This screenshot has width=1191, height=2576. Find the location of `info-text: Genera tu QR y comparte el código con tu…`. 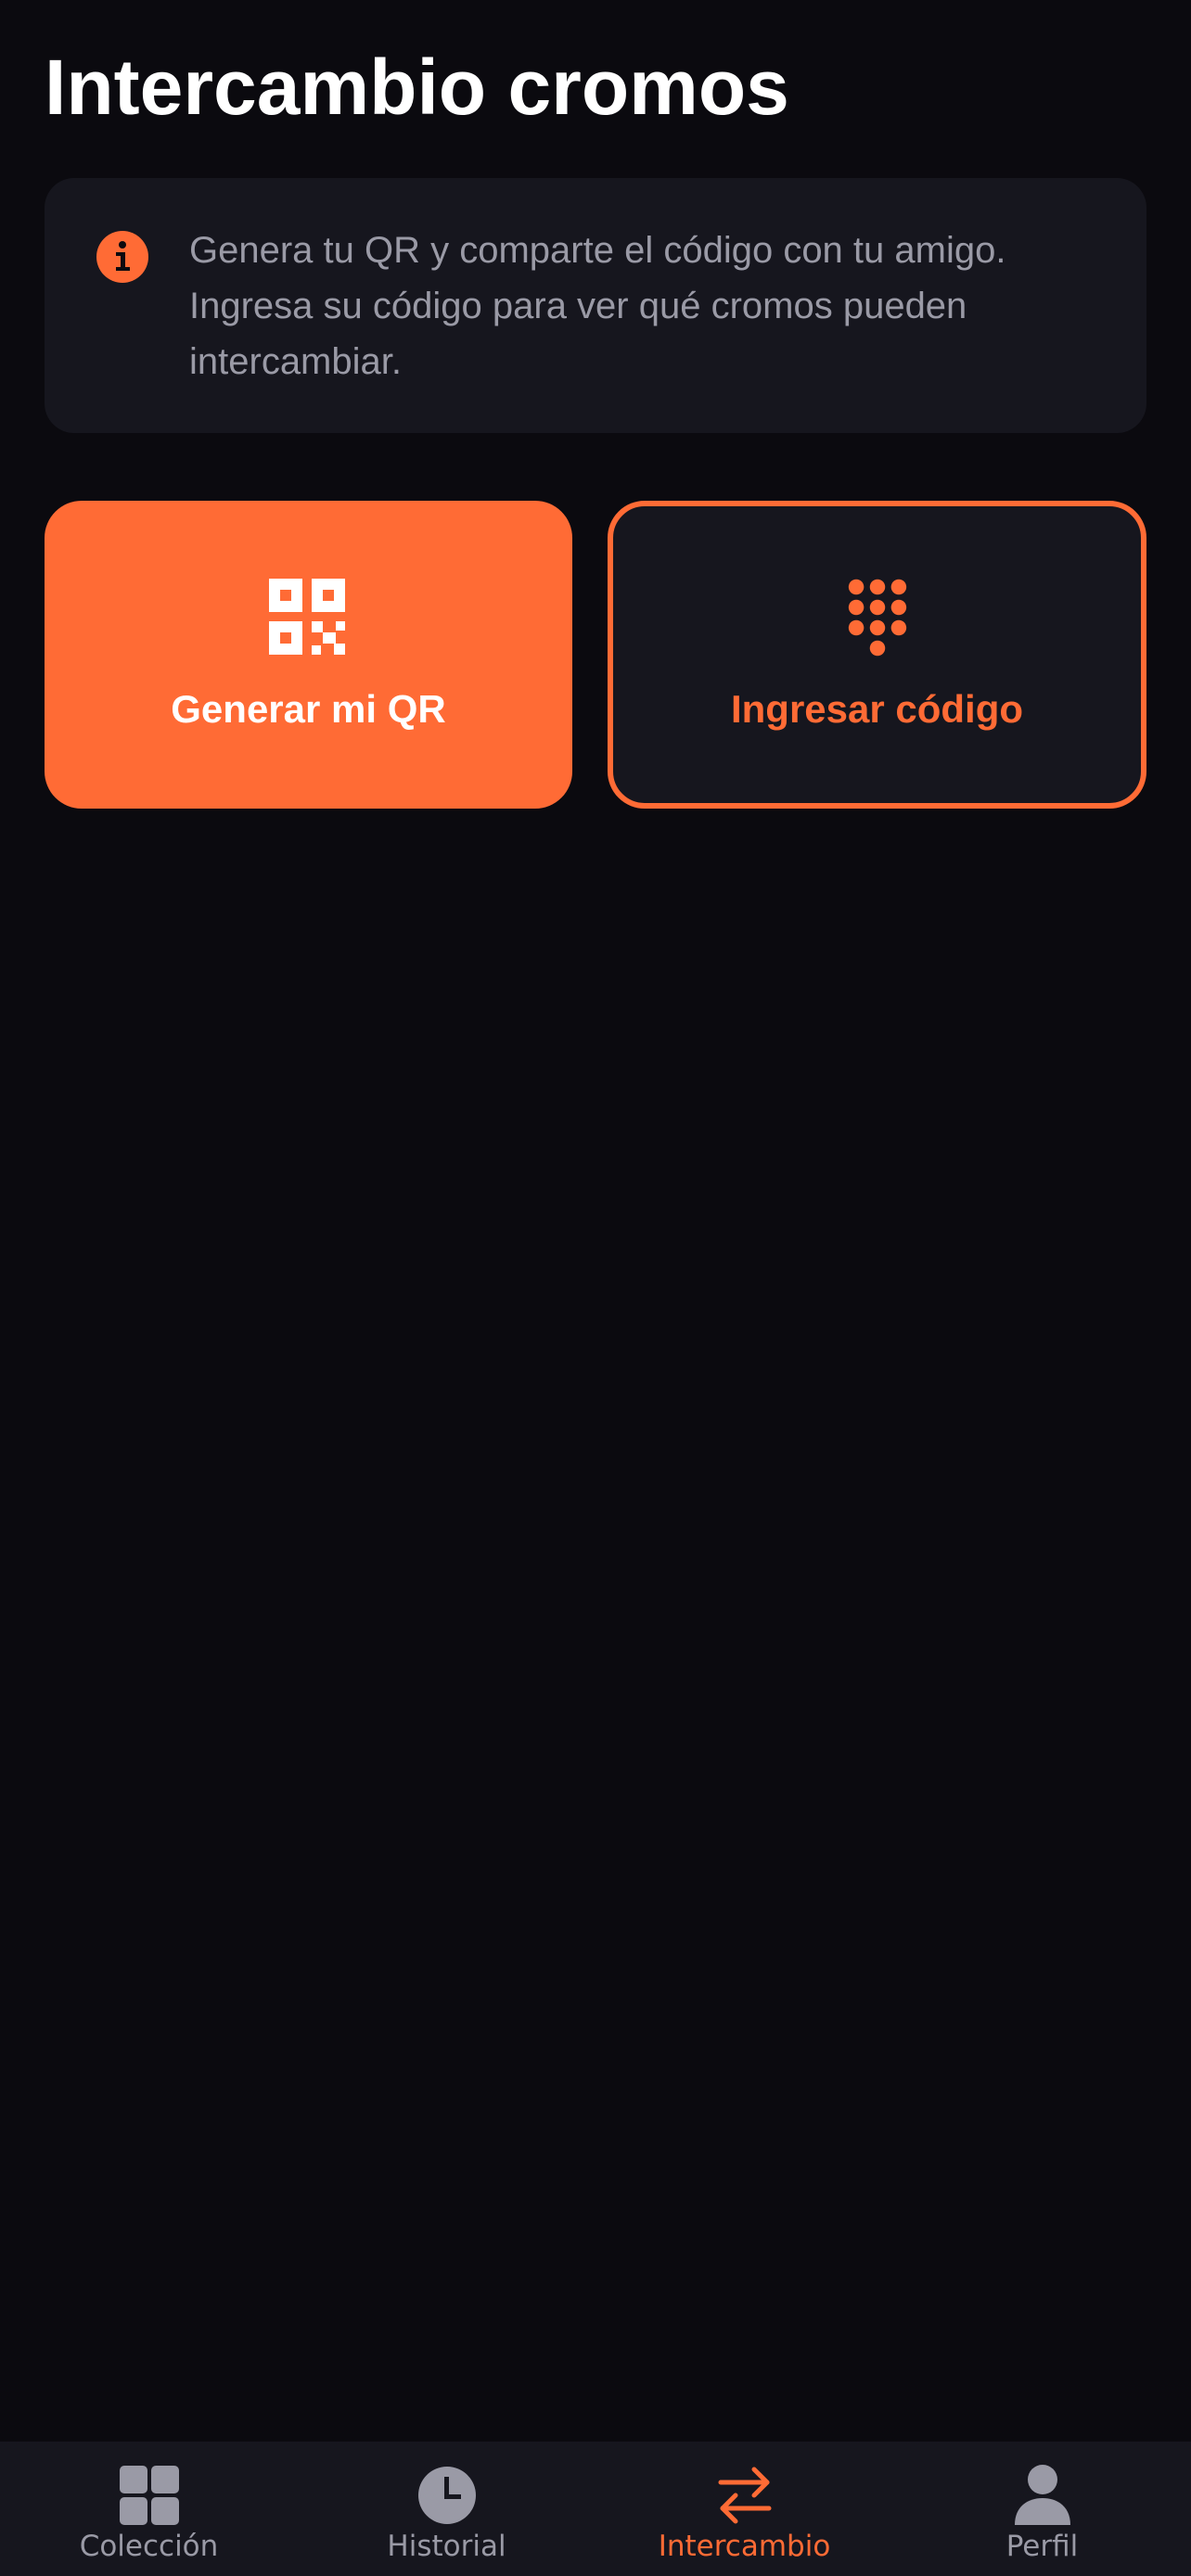

info-text: Genera tu QR y comparte el código con tu… is located at coordinates (597, 306).